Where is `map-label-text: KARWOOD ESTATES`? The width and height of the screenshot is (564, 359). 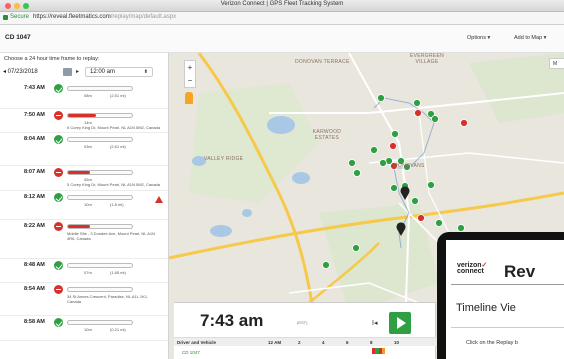
map-label-text: KARWOOD ESTATES is located at coordinates (327, 135).